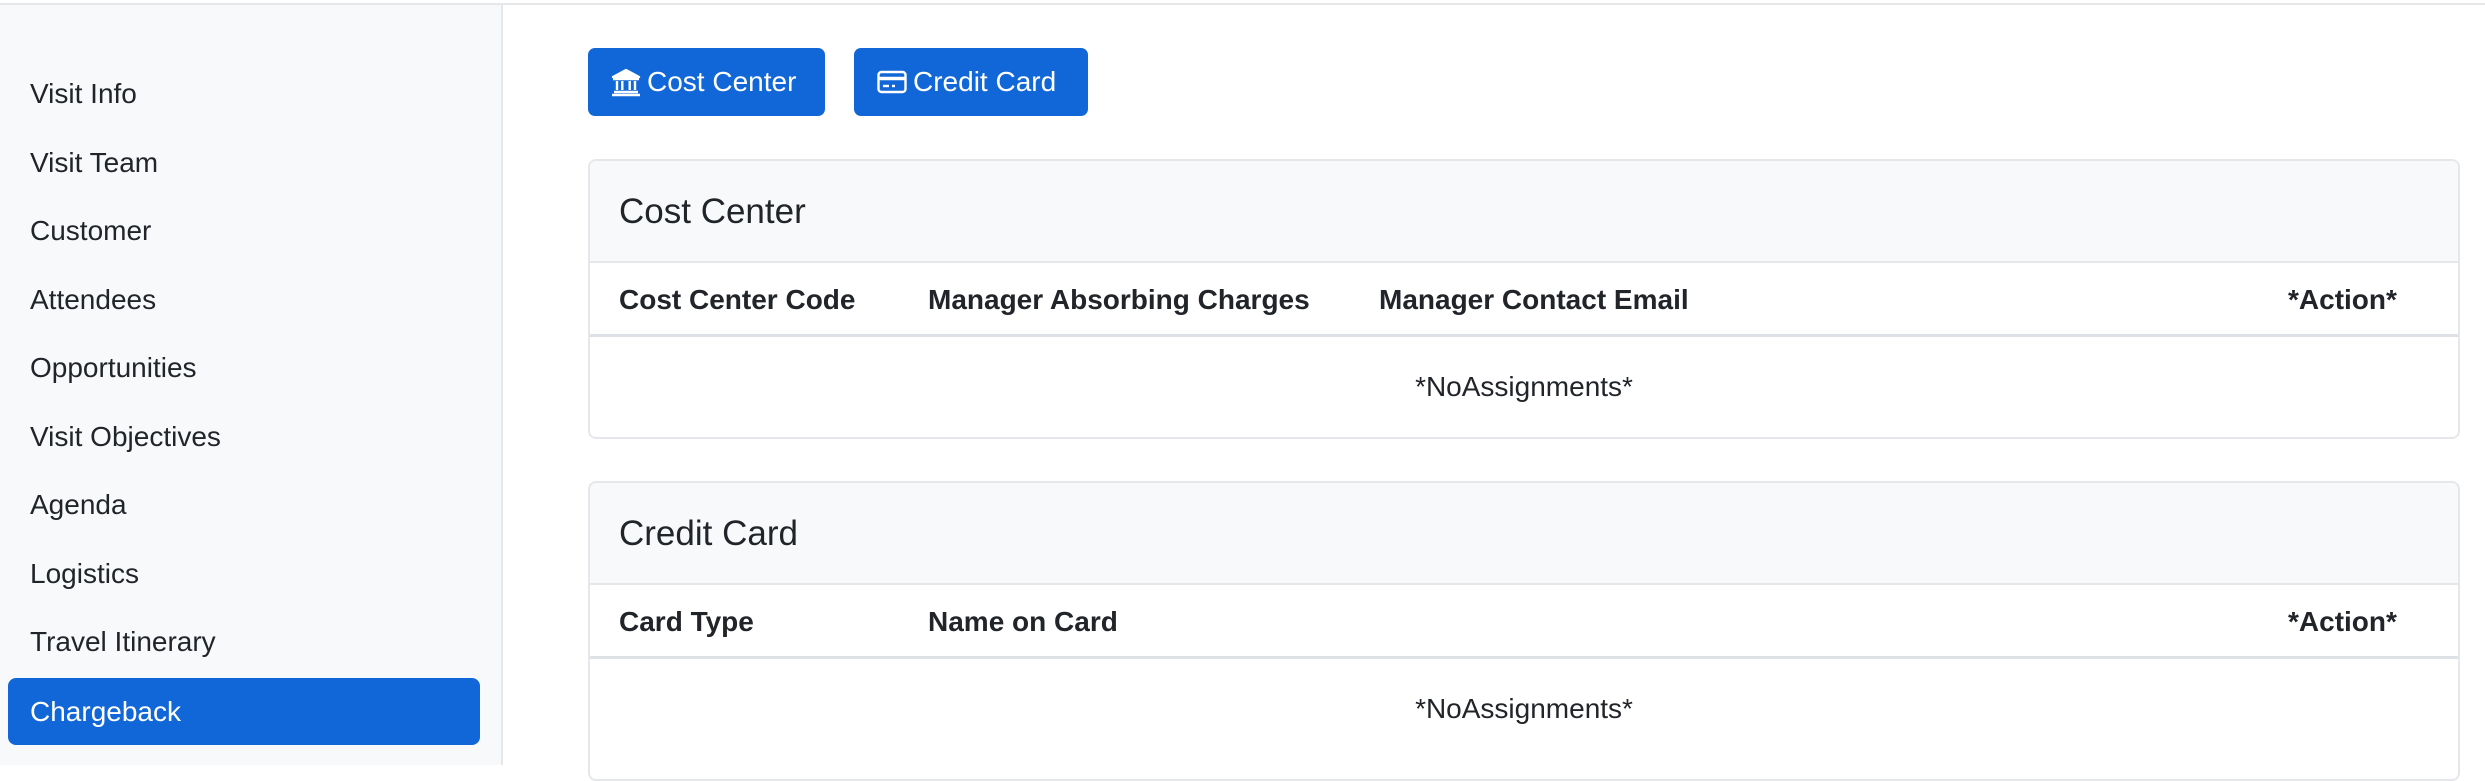 This screenshot has width=2485, height=781. What do you see at coordinates (1119, 299) in the screenshot?
I see `column-header-manager-absorbing-charges: Manager Absorbing Charges` at bounding box center [1119, 299].